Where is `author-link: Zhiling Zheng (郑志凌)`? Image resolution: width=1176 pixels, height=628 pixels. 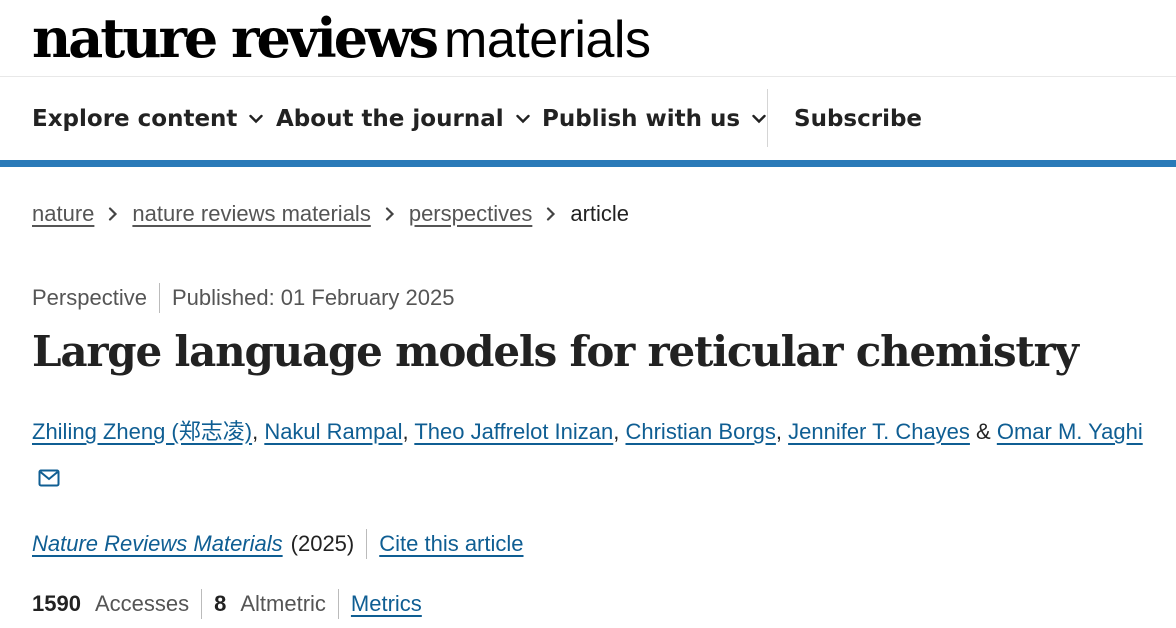 author-link: Zhiling Zheng (郑志凌) is located at coordinates (142, 431).